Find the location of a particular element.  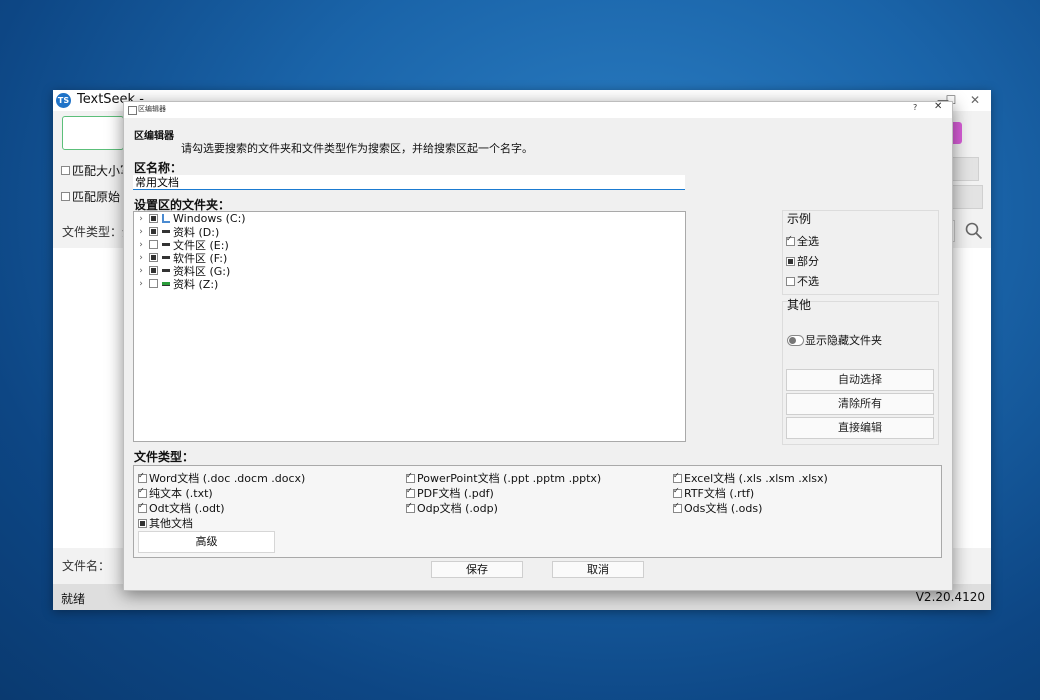

tree-item-label: 资料 (Z:) is located at coordinates (196, 284).